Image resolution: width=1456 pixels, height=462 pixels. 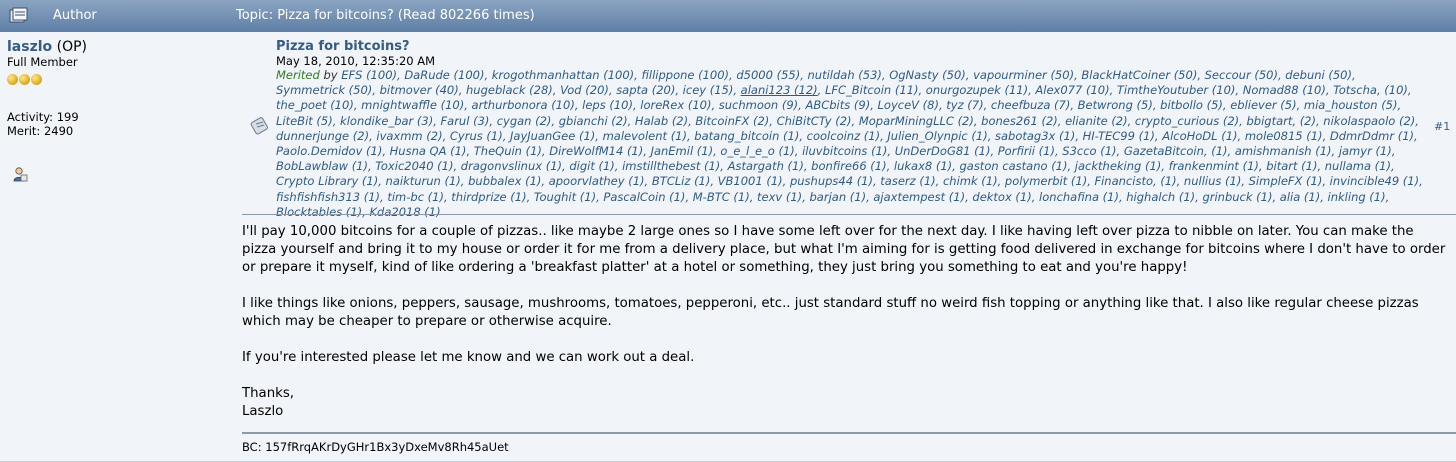 I want to click on post-number-link: #1, so click(x=1442, y=126).